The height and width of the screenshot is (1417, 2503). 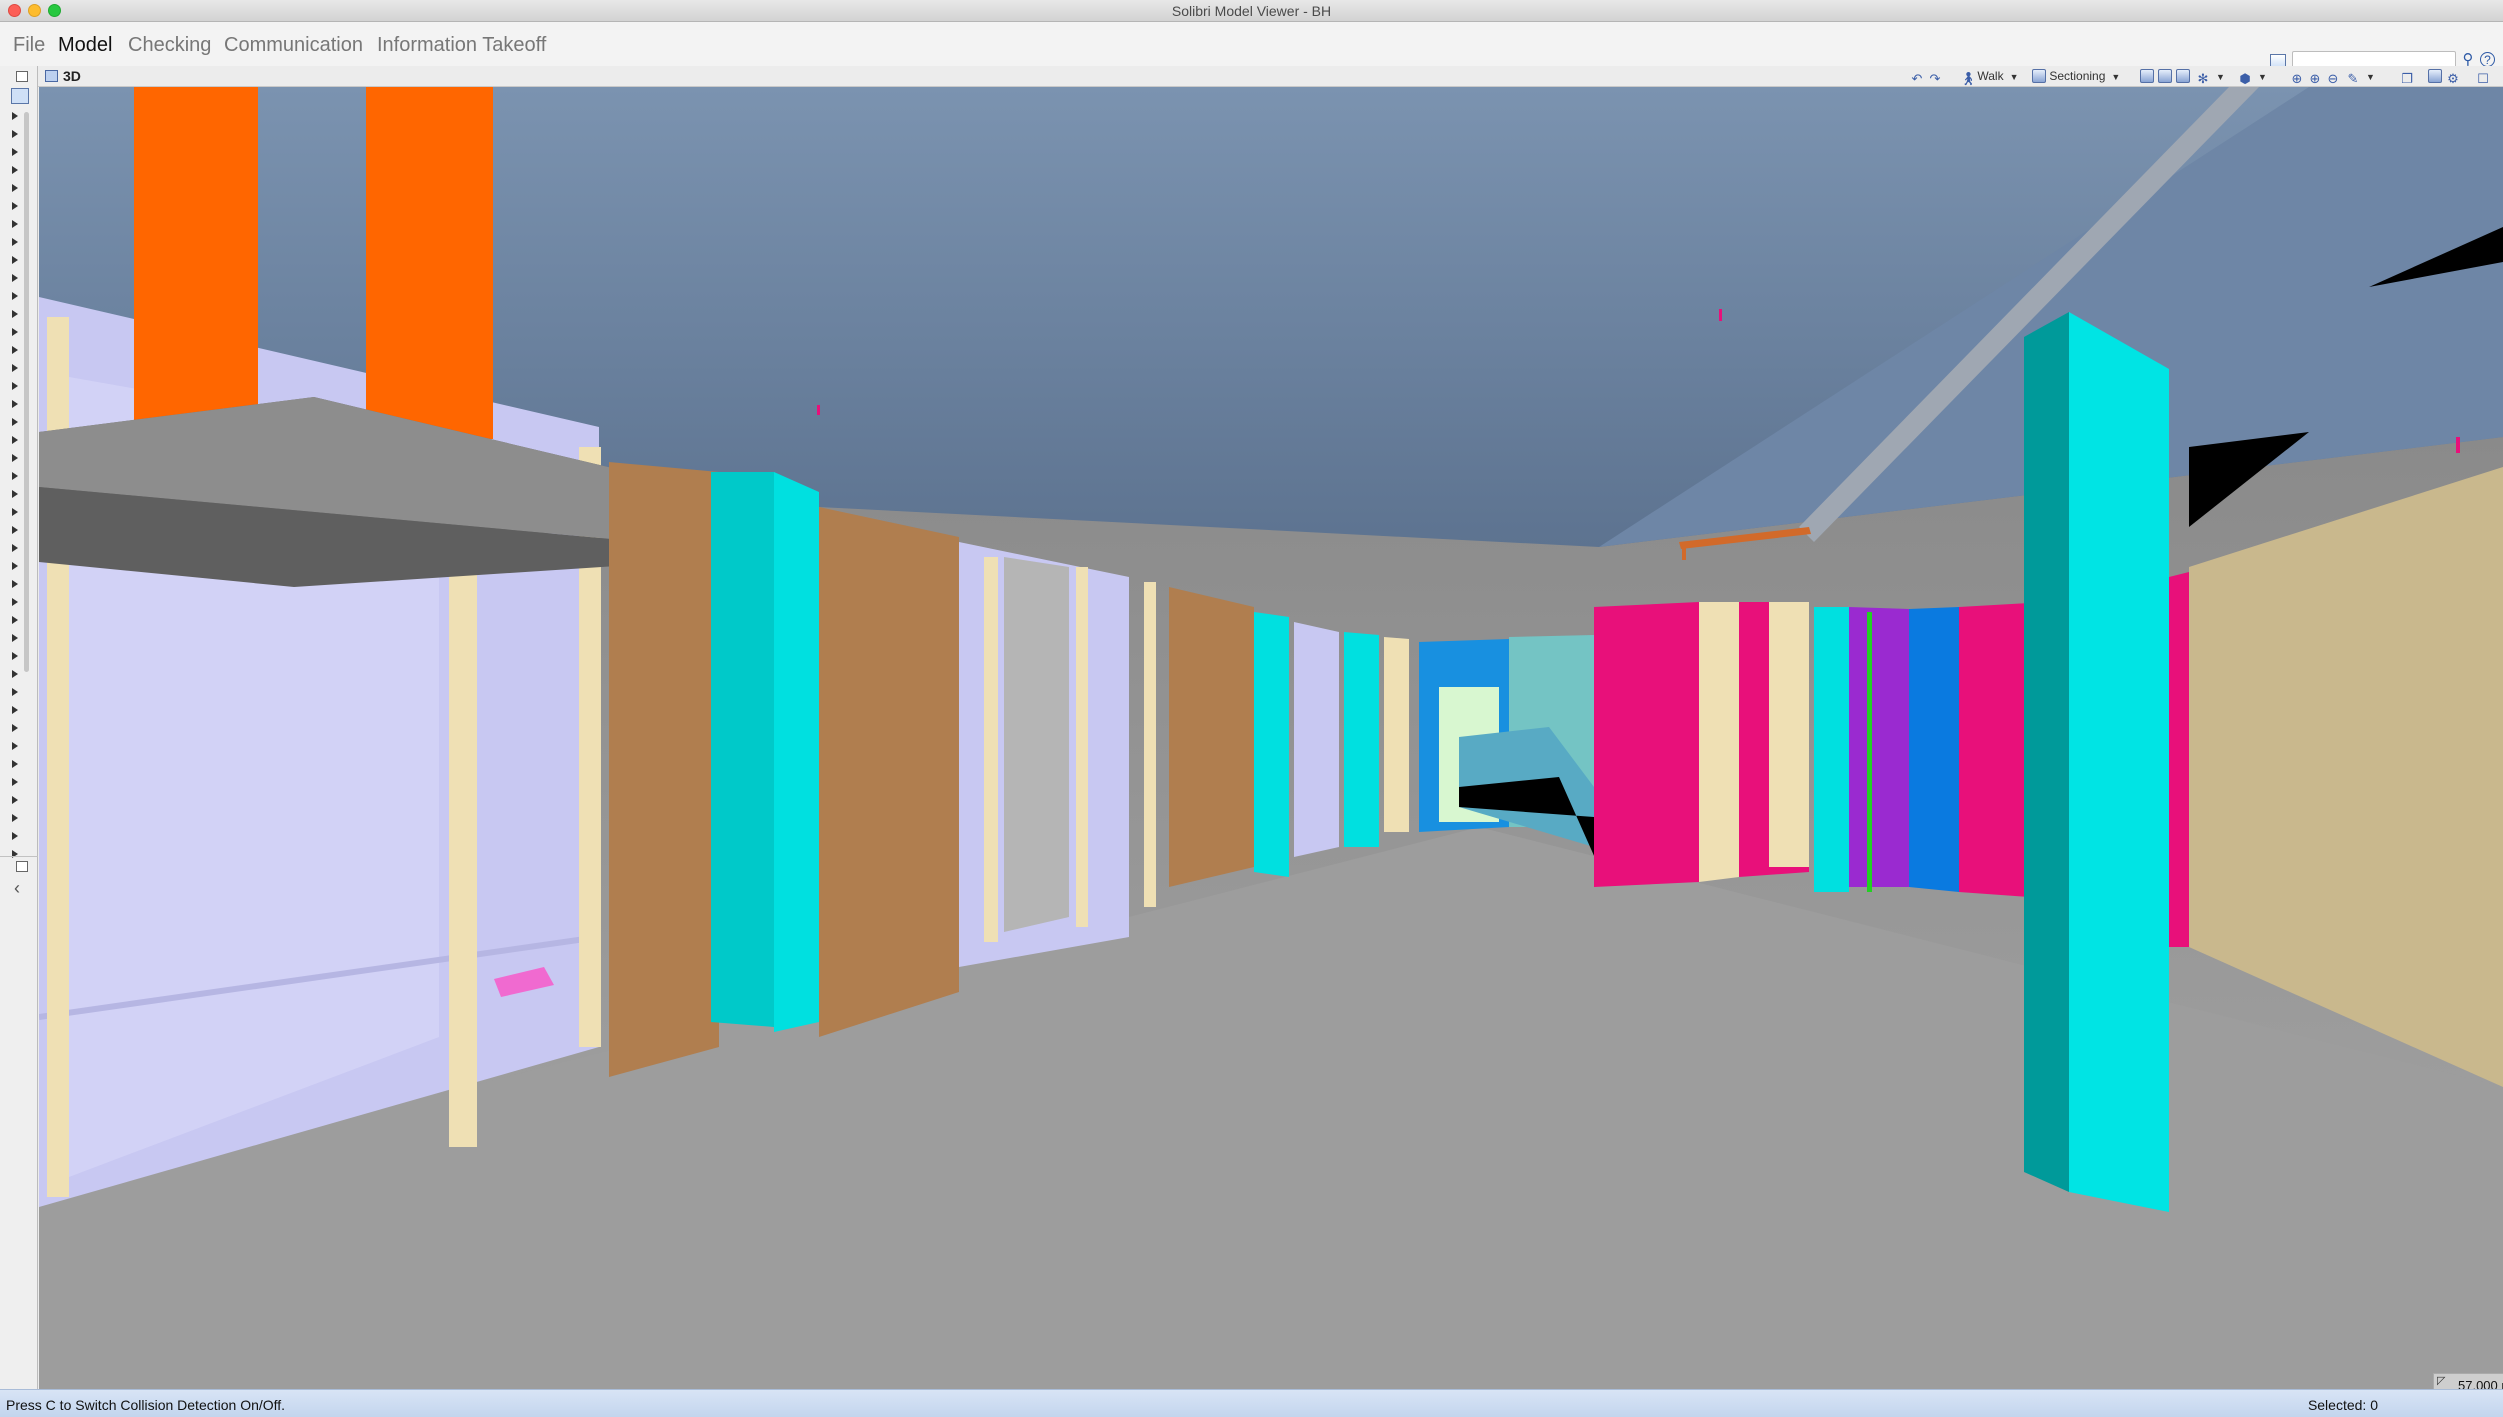 I want to click on zoom-fit-button: ⊕, so click(x=2297, y=77).